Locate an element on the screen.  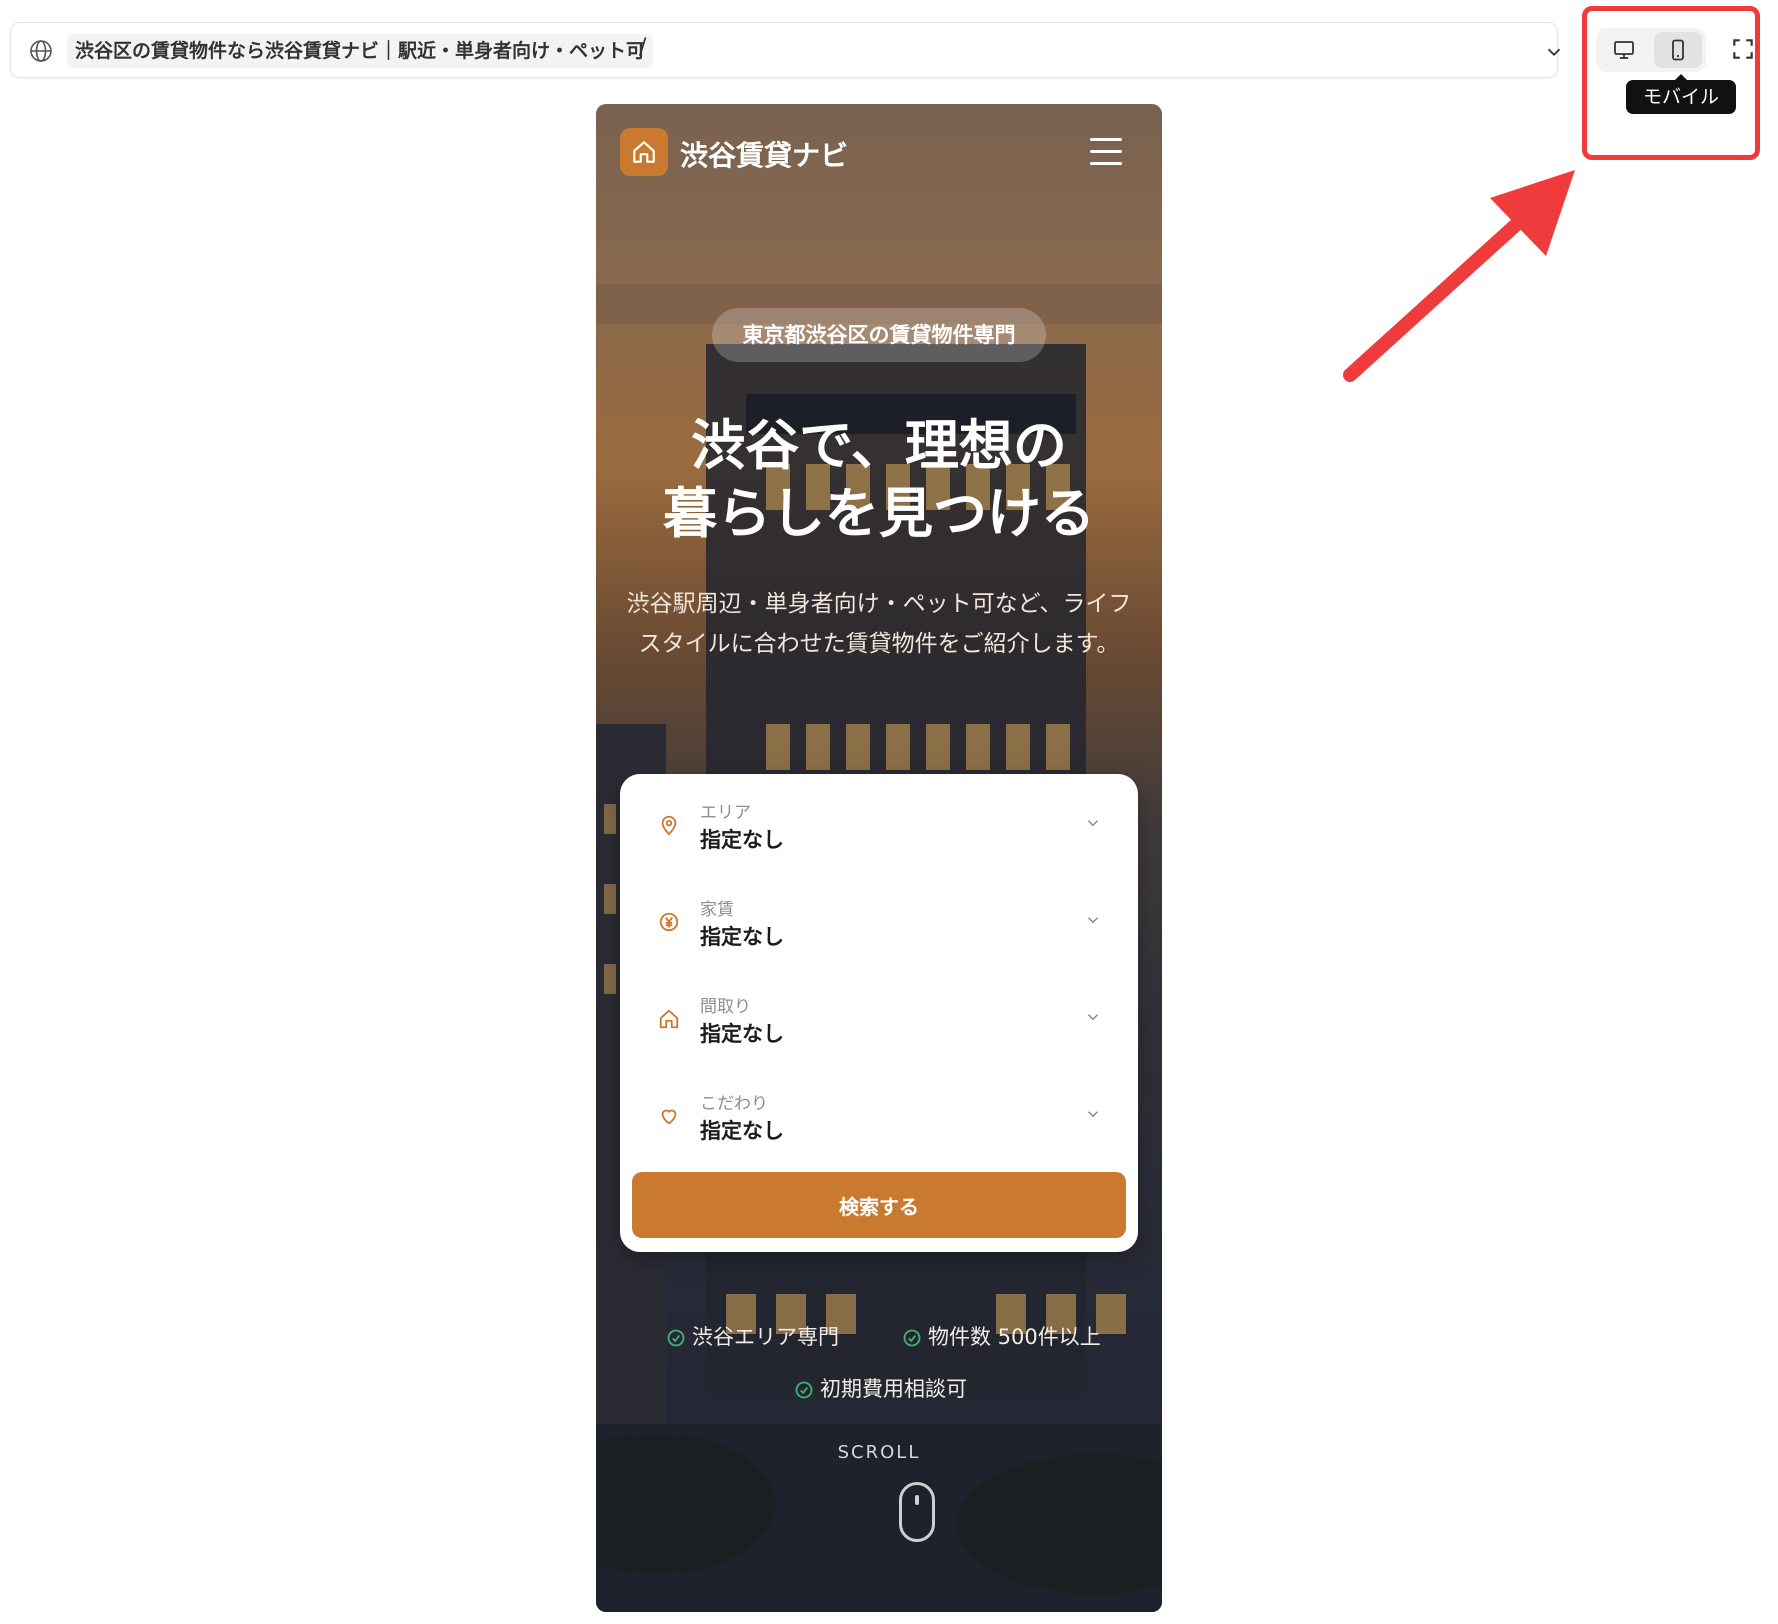
preference-value: 指定なし is located at coordinates (742, 1131).